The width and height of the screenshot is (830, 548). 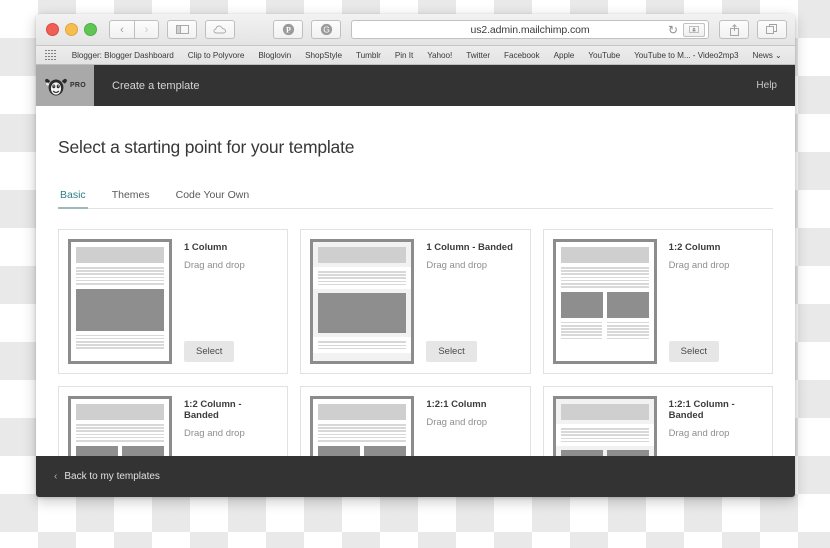 What do you see at coordinates (694, 29) in the screenshot?
I see `reader-view-button` at bounding box center [694, 29].